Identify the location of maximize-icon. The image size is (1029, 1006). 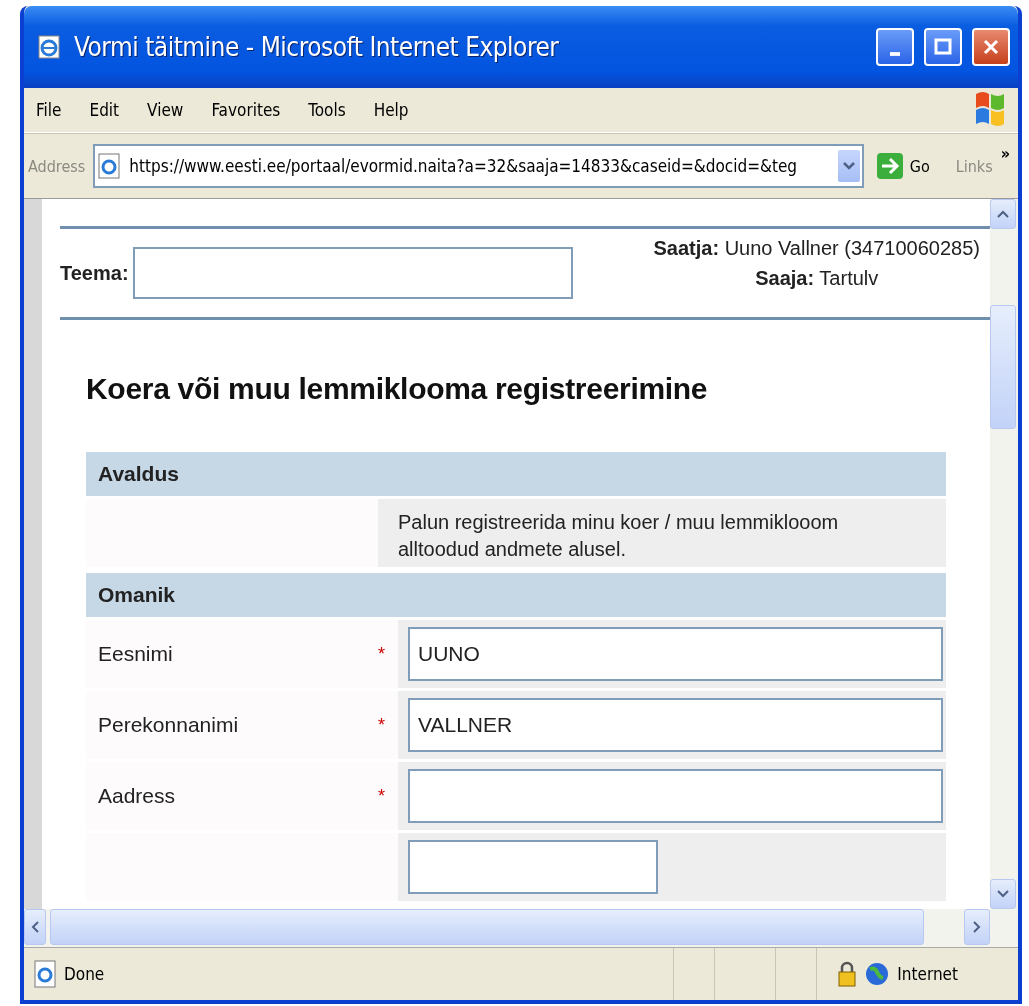
(943, 47).